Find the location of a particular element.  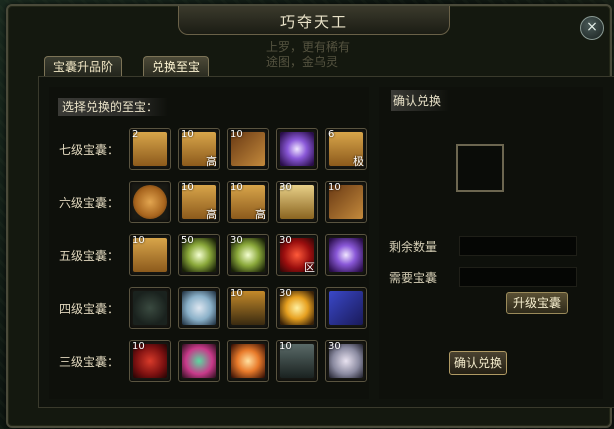

tab-exchange-treasure: 兑换至宝 is located at coordinates (176, 66).